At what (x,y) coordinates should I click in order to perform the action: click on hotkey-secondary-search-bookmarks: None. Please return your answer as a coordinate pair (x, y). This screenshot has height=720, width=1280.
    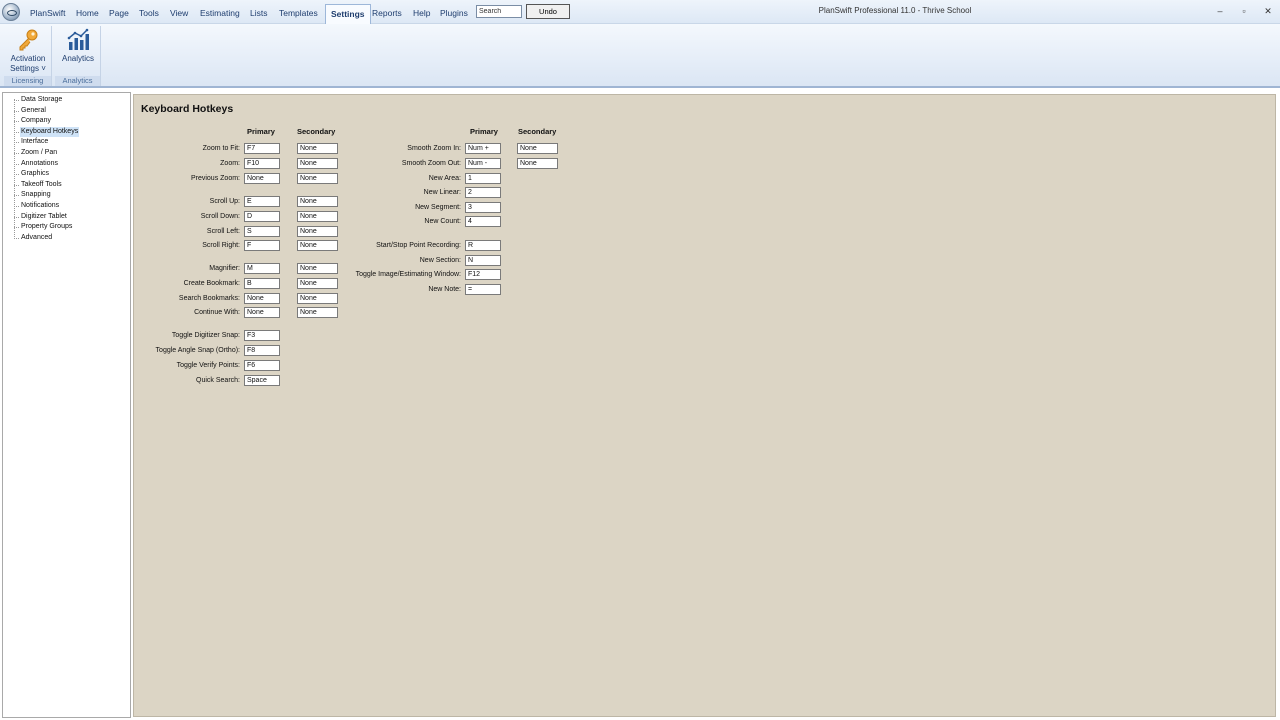
    Looking at the image, I should click on (317, 298).